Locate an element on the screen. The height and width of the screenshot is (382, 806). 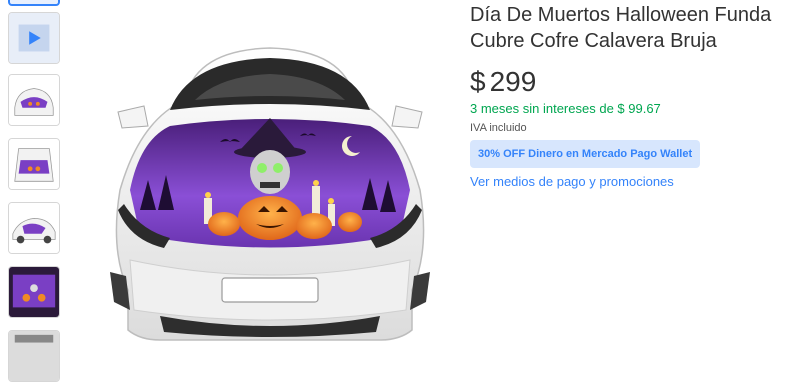
car-hood-thumbnail-image is located at coordinates (34, 164).